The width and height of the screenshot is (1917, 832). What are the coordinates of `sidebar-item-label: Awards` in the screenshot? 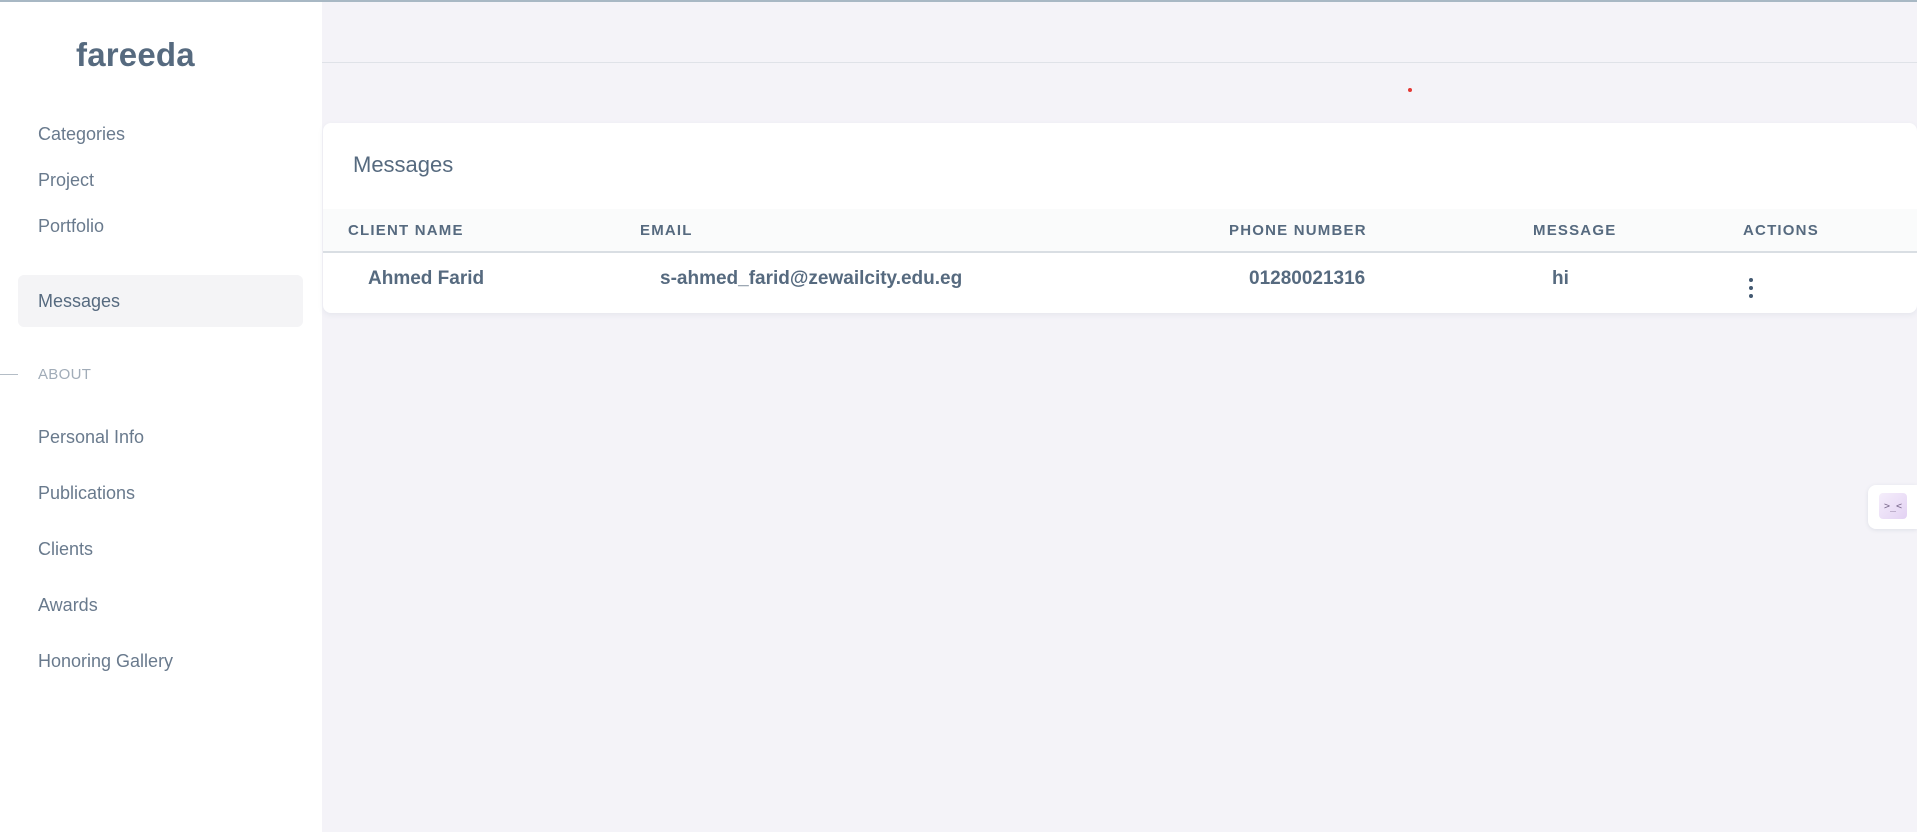 It's located at (68, 604).